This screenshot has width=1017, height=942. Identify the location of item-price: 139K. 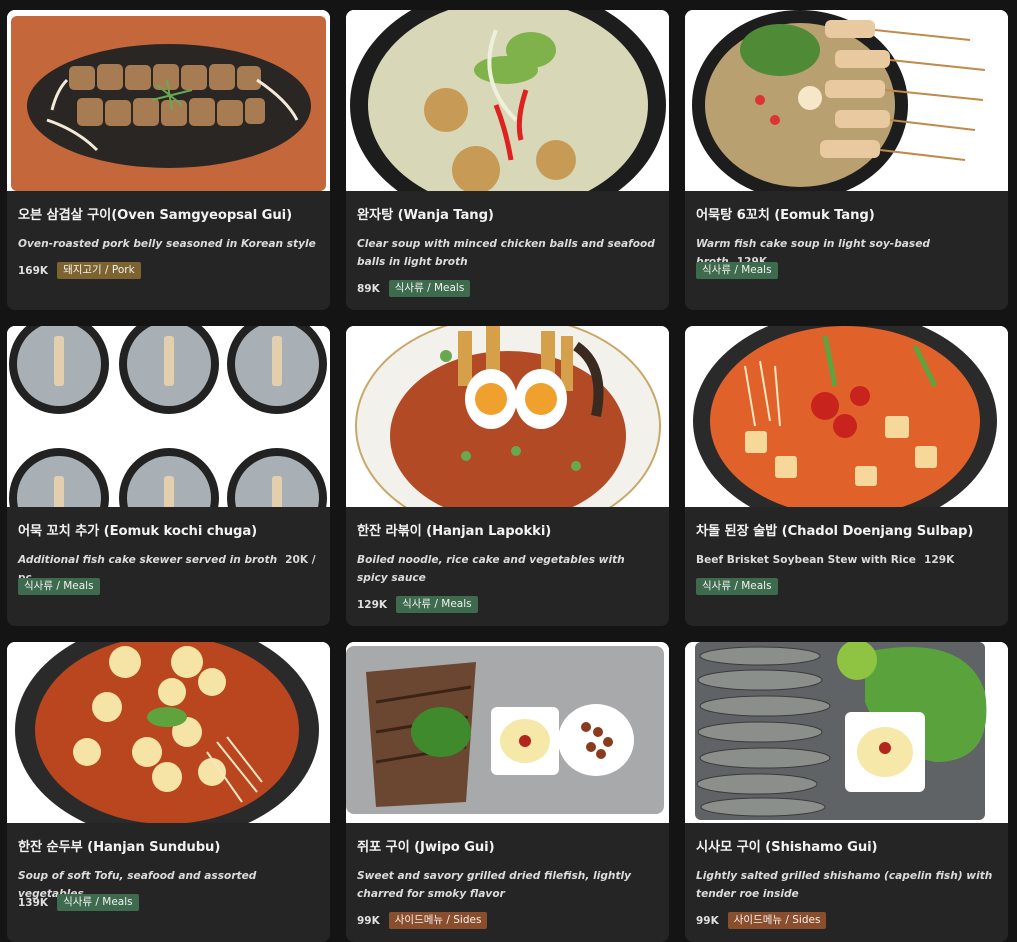
(33, 902).